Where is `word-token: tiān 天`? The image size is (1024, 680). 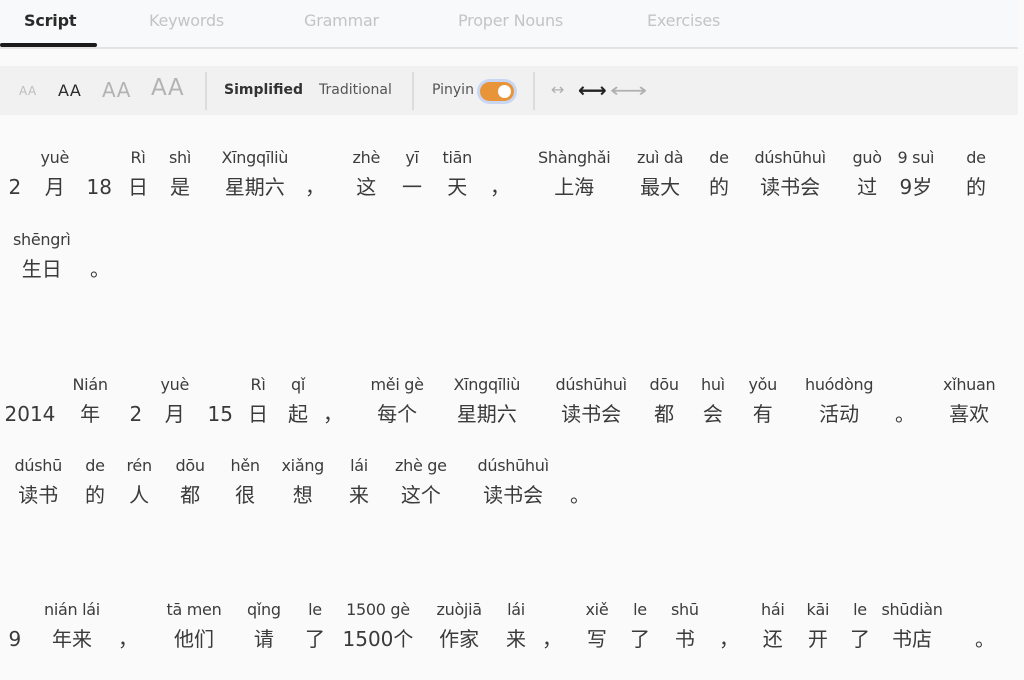 word-token: tiān 天 is located at coordinates (458, 174).